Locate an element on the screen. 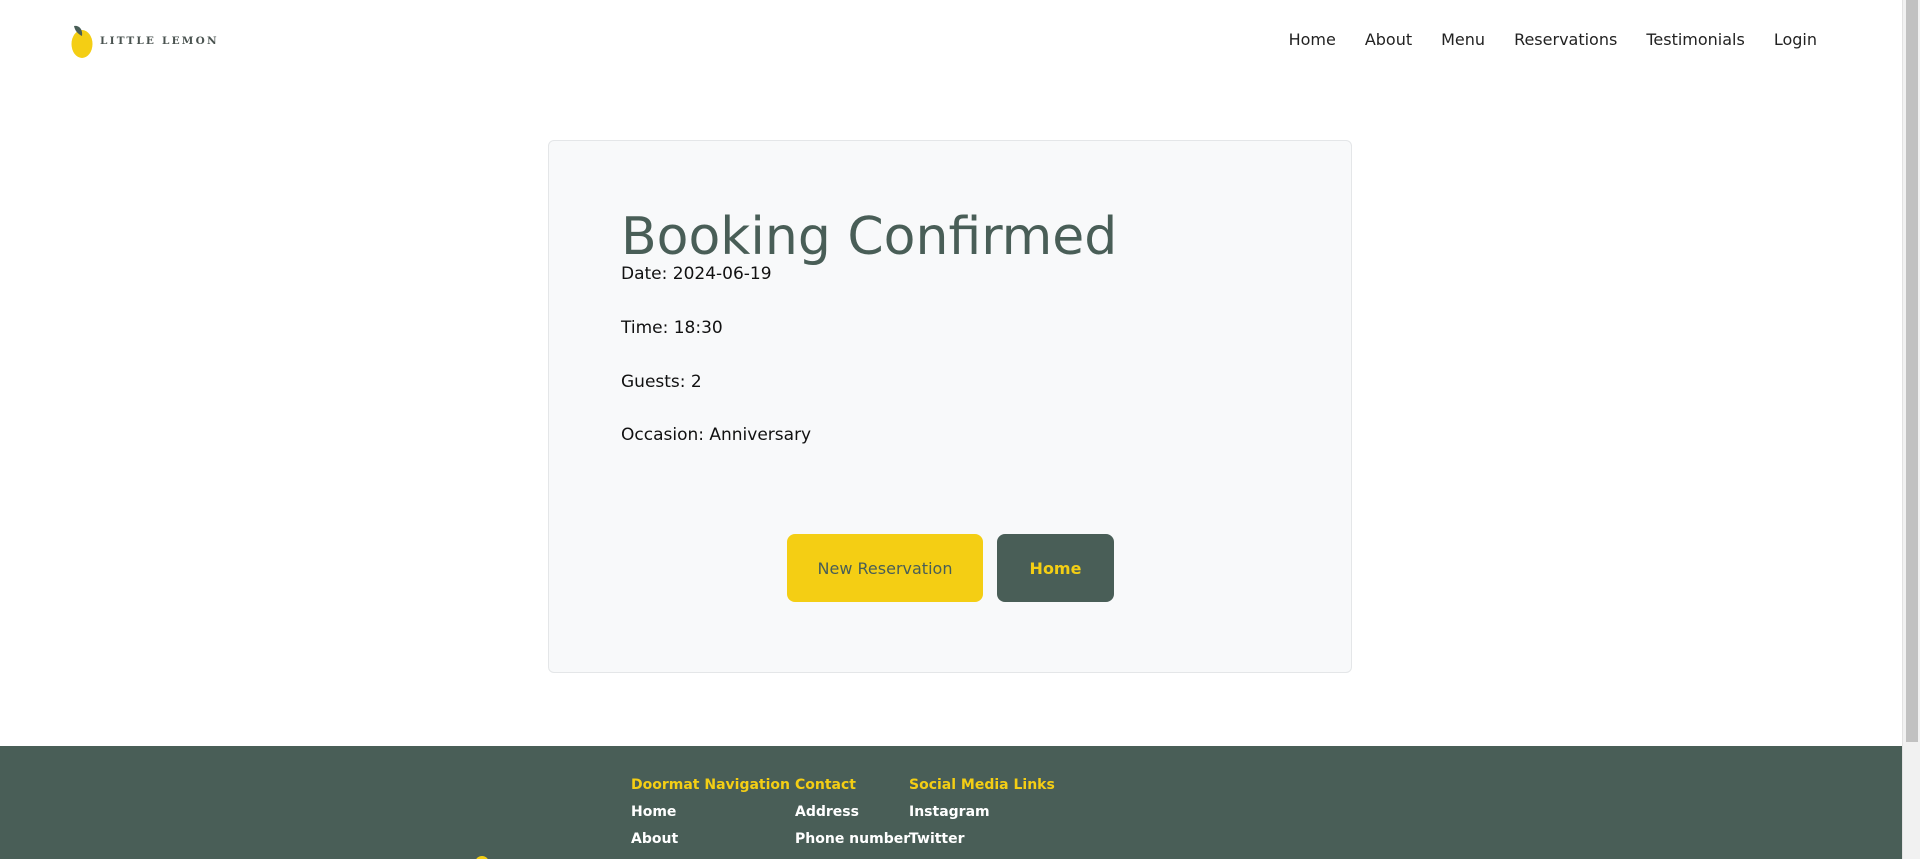 The height and width of the screenshot is (859, 1920). vertical-scrollbar is located at coordinates (1911, 429).